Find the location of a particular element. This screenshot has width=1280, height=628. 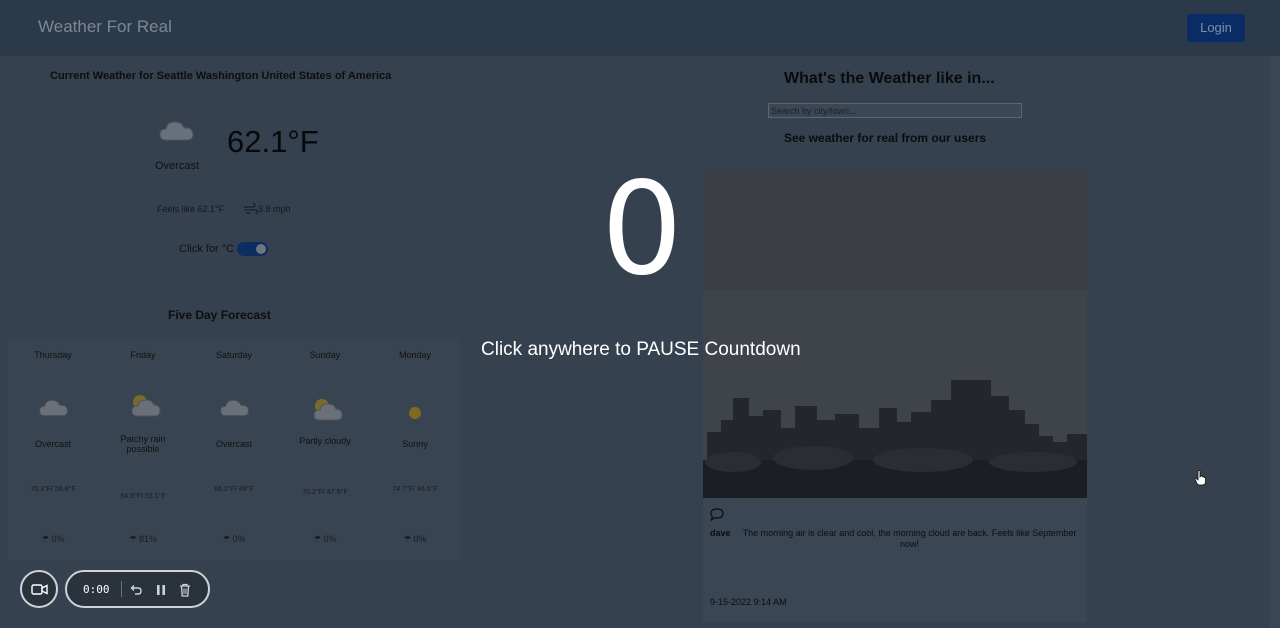

forecast-condition: Partly cloudy is located at coordinates (325, 441).